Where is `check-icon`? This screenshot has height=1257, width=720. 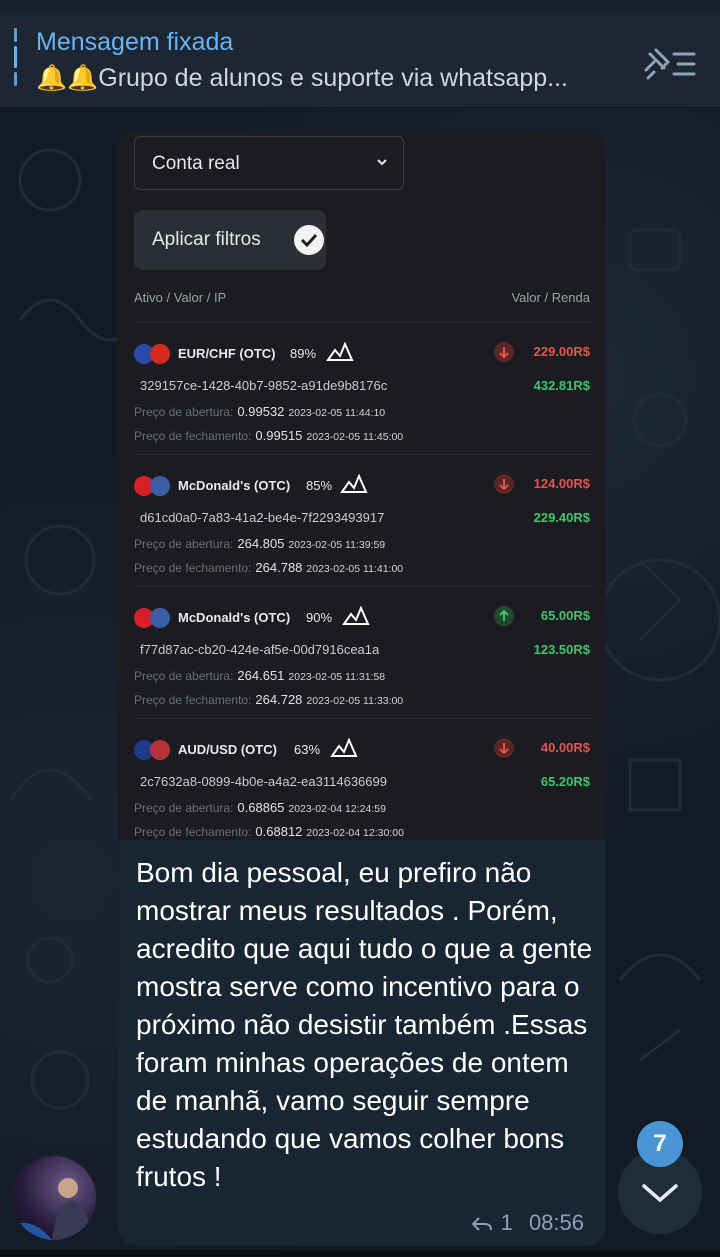 check-icon is located at coordinates (309, 240).